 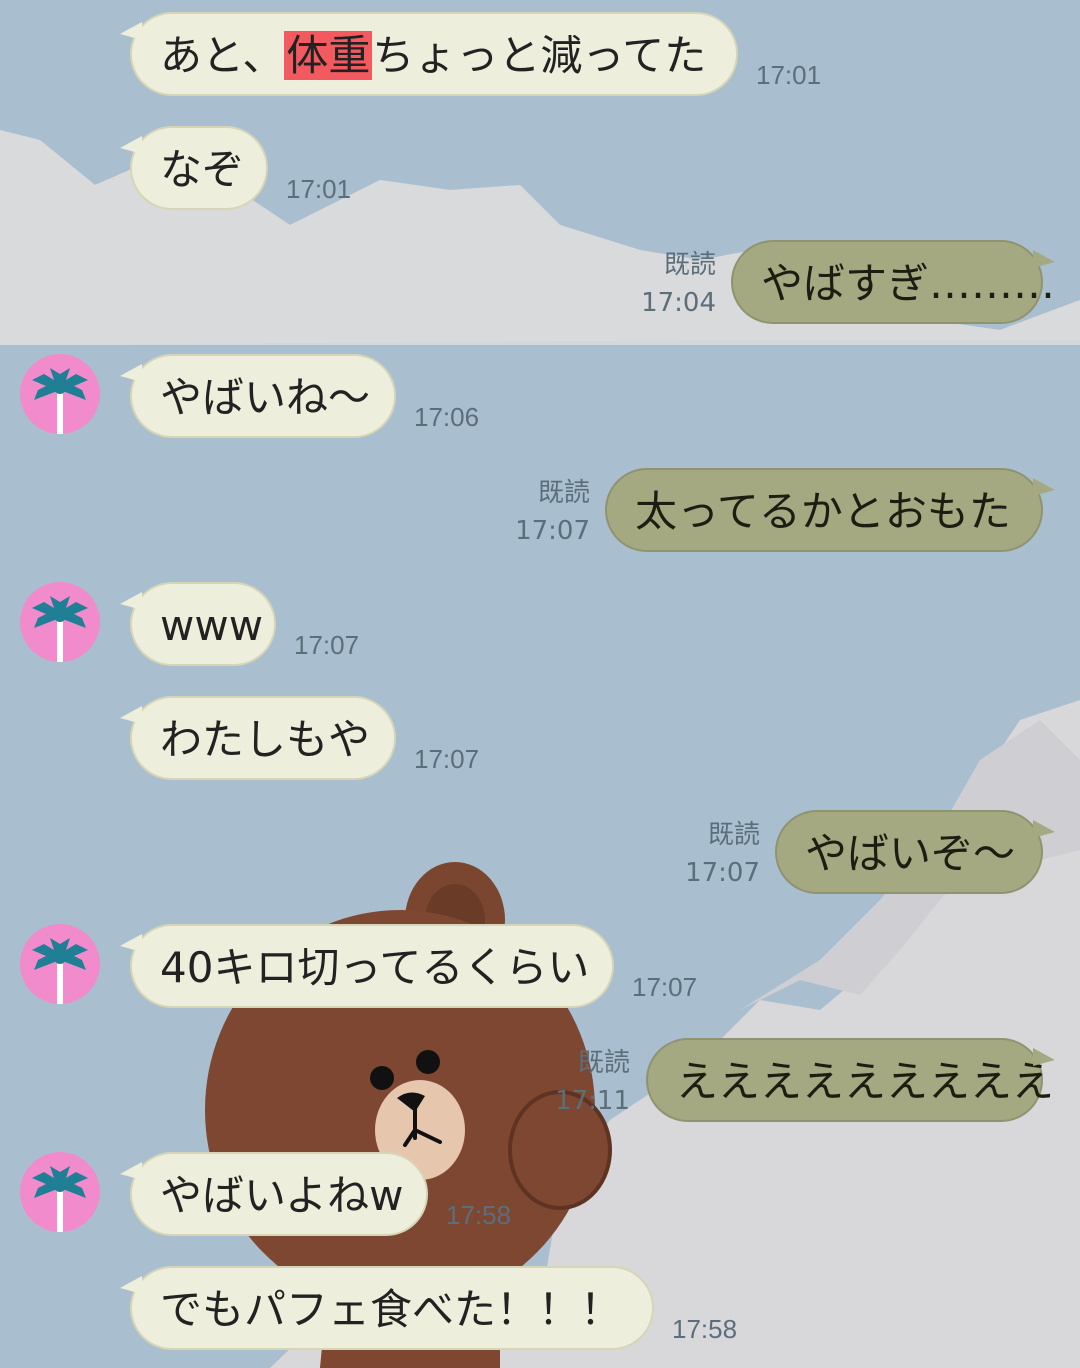 I want to click on message-text: やばいよねw, so click(x=282, y=1195).